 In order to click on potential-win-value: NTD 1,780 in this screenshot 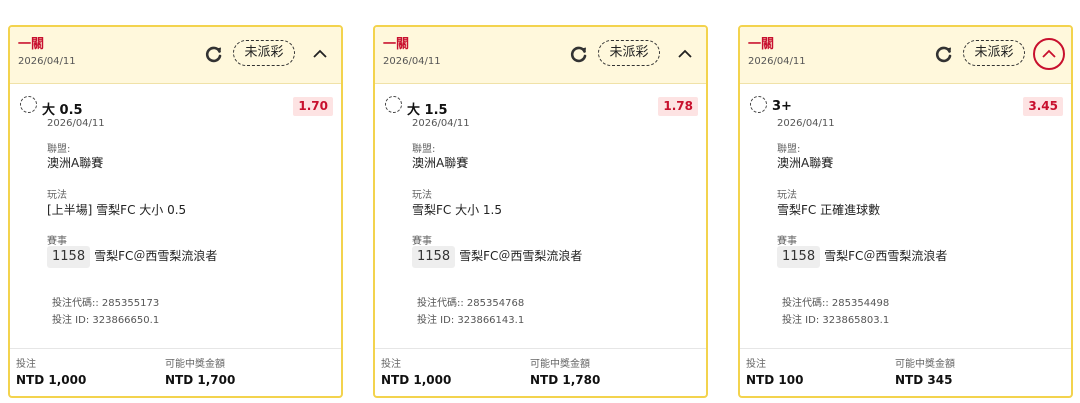, I will do `click(565, 380)`.